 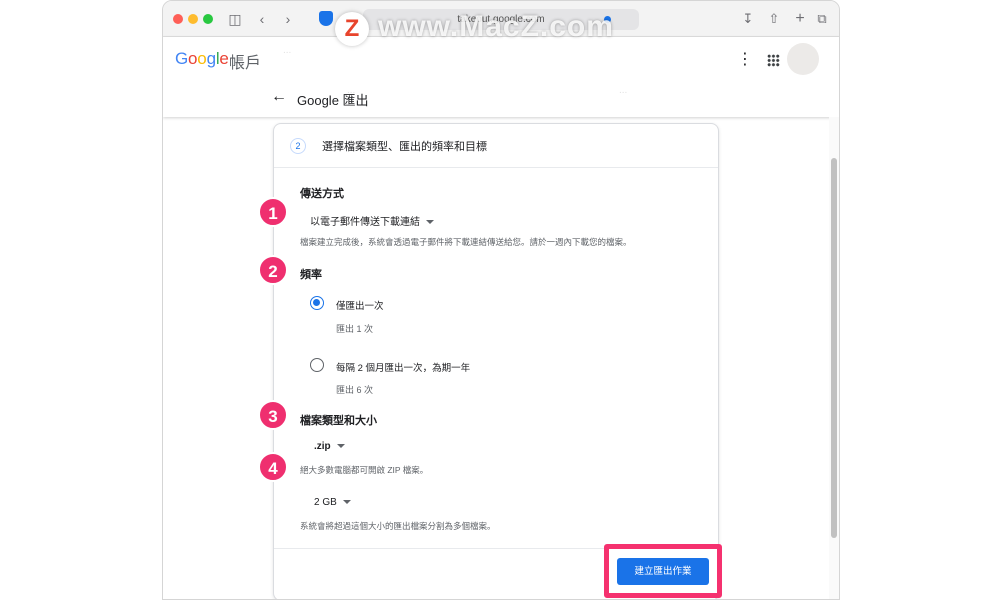 What do you see at coordinates (298, 146) in the screenshot?
I see `step-number-badge: 2` at bounding box center [298, 146].